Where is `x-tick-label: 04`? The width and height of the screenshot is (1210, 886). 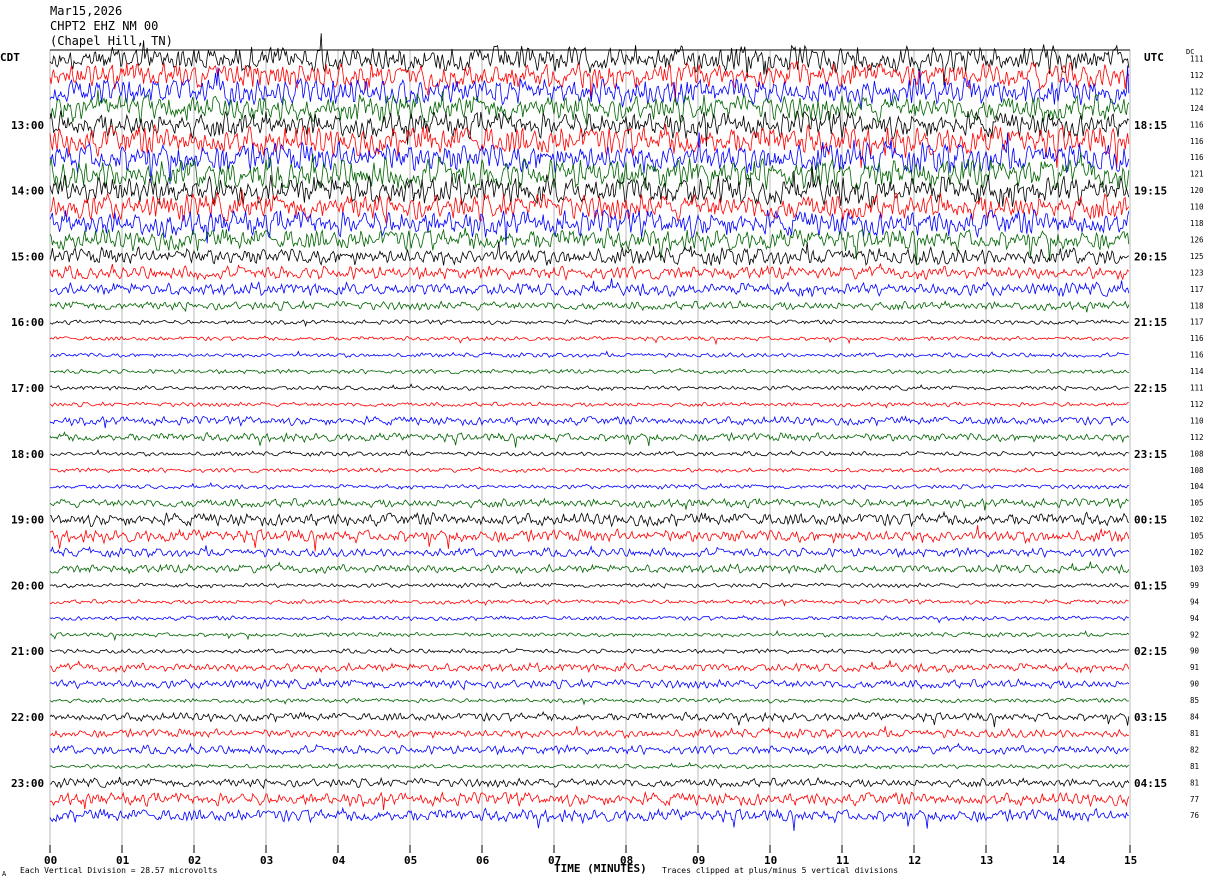 x-tick-label: 04 is located at coordinates (339, 860).